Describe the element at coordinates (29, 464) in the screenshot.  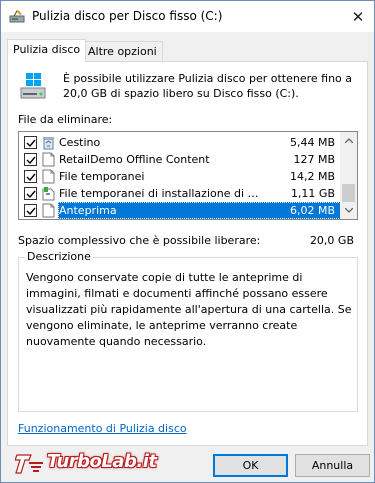
I see `turbolab-logo-icon` at that location.